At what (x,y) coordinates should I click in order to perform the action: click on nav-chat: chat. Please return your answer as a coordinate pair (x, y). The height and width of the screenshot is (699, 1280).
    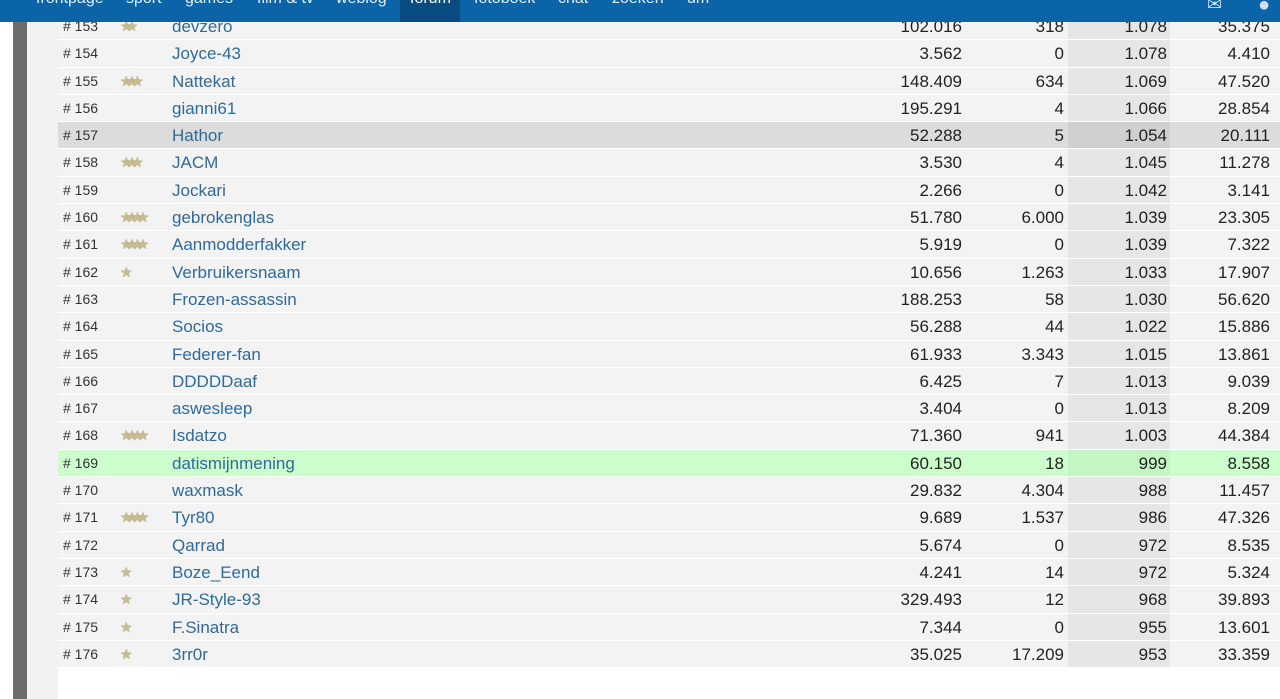
    Looking at the image, I should click on (573, 4).